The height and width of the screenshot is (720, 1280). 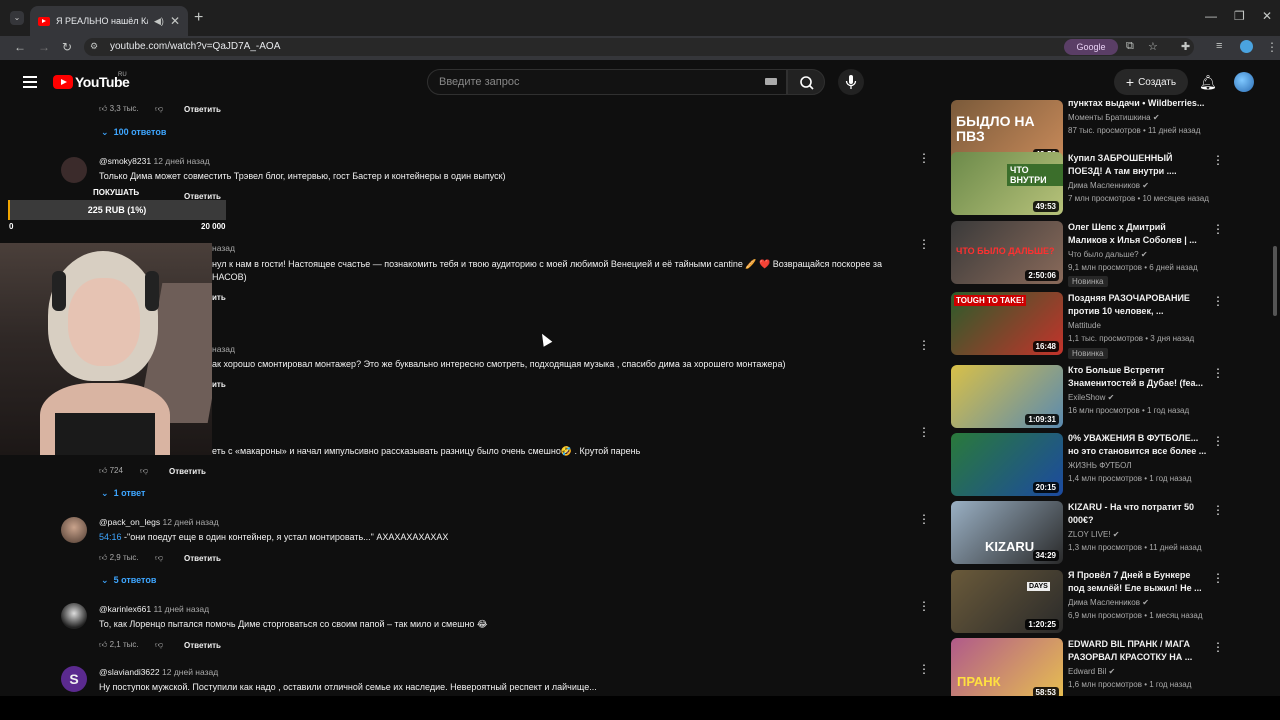 What do you see at coordinates (109, 21) in the screenshot?
I see `browser-tab-active: Я РЕАЛЬНО нашёл Клад в... ◀) ✕` at bounding box center [109, 21].